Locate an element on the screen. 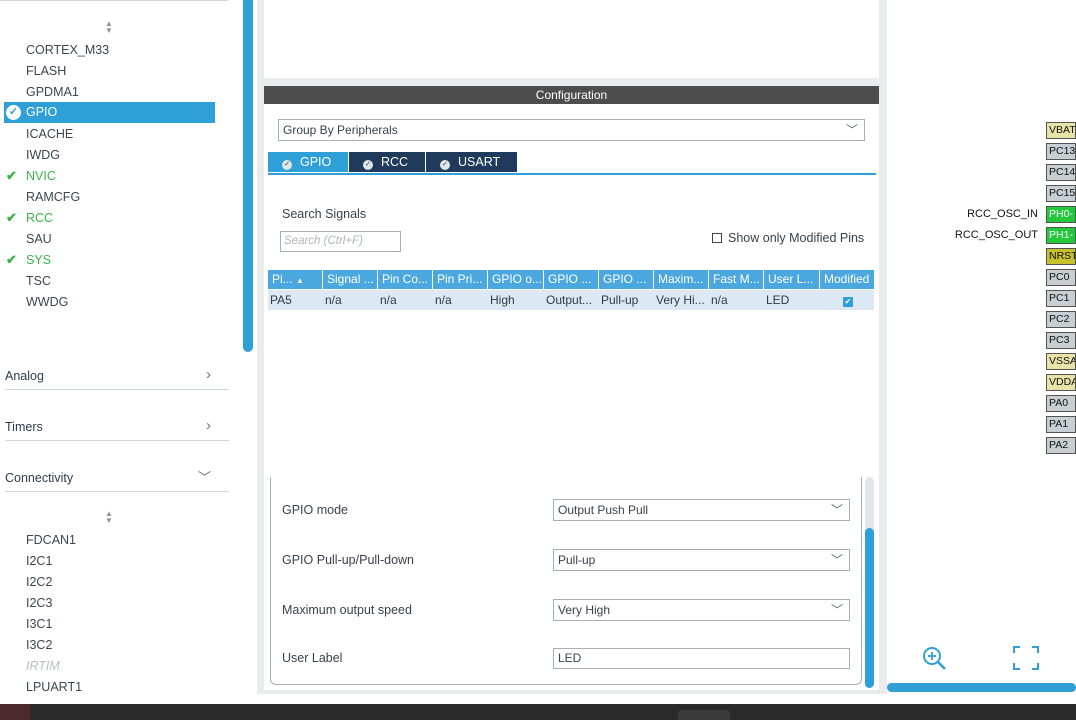  chevron-right-icon: › is located at coordinates (208, 425).